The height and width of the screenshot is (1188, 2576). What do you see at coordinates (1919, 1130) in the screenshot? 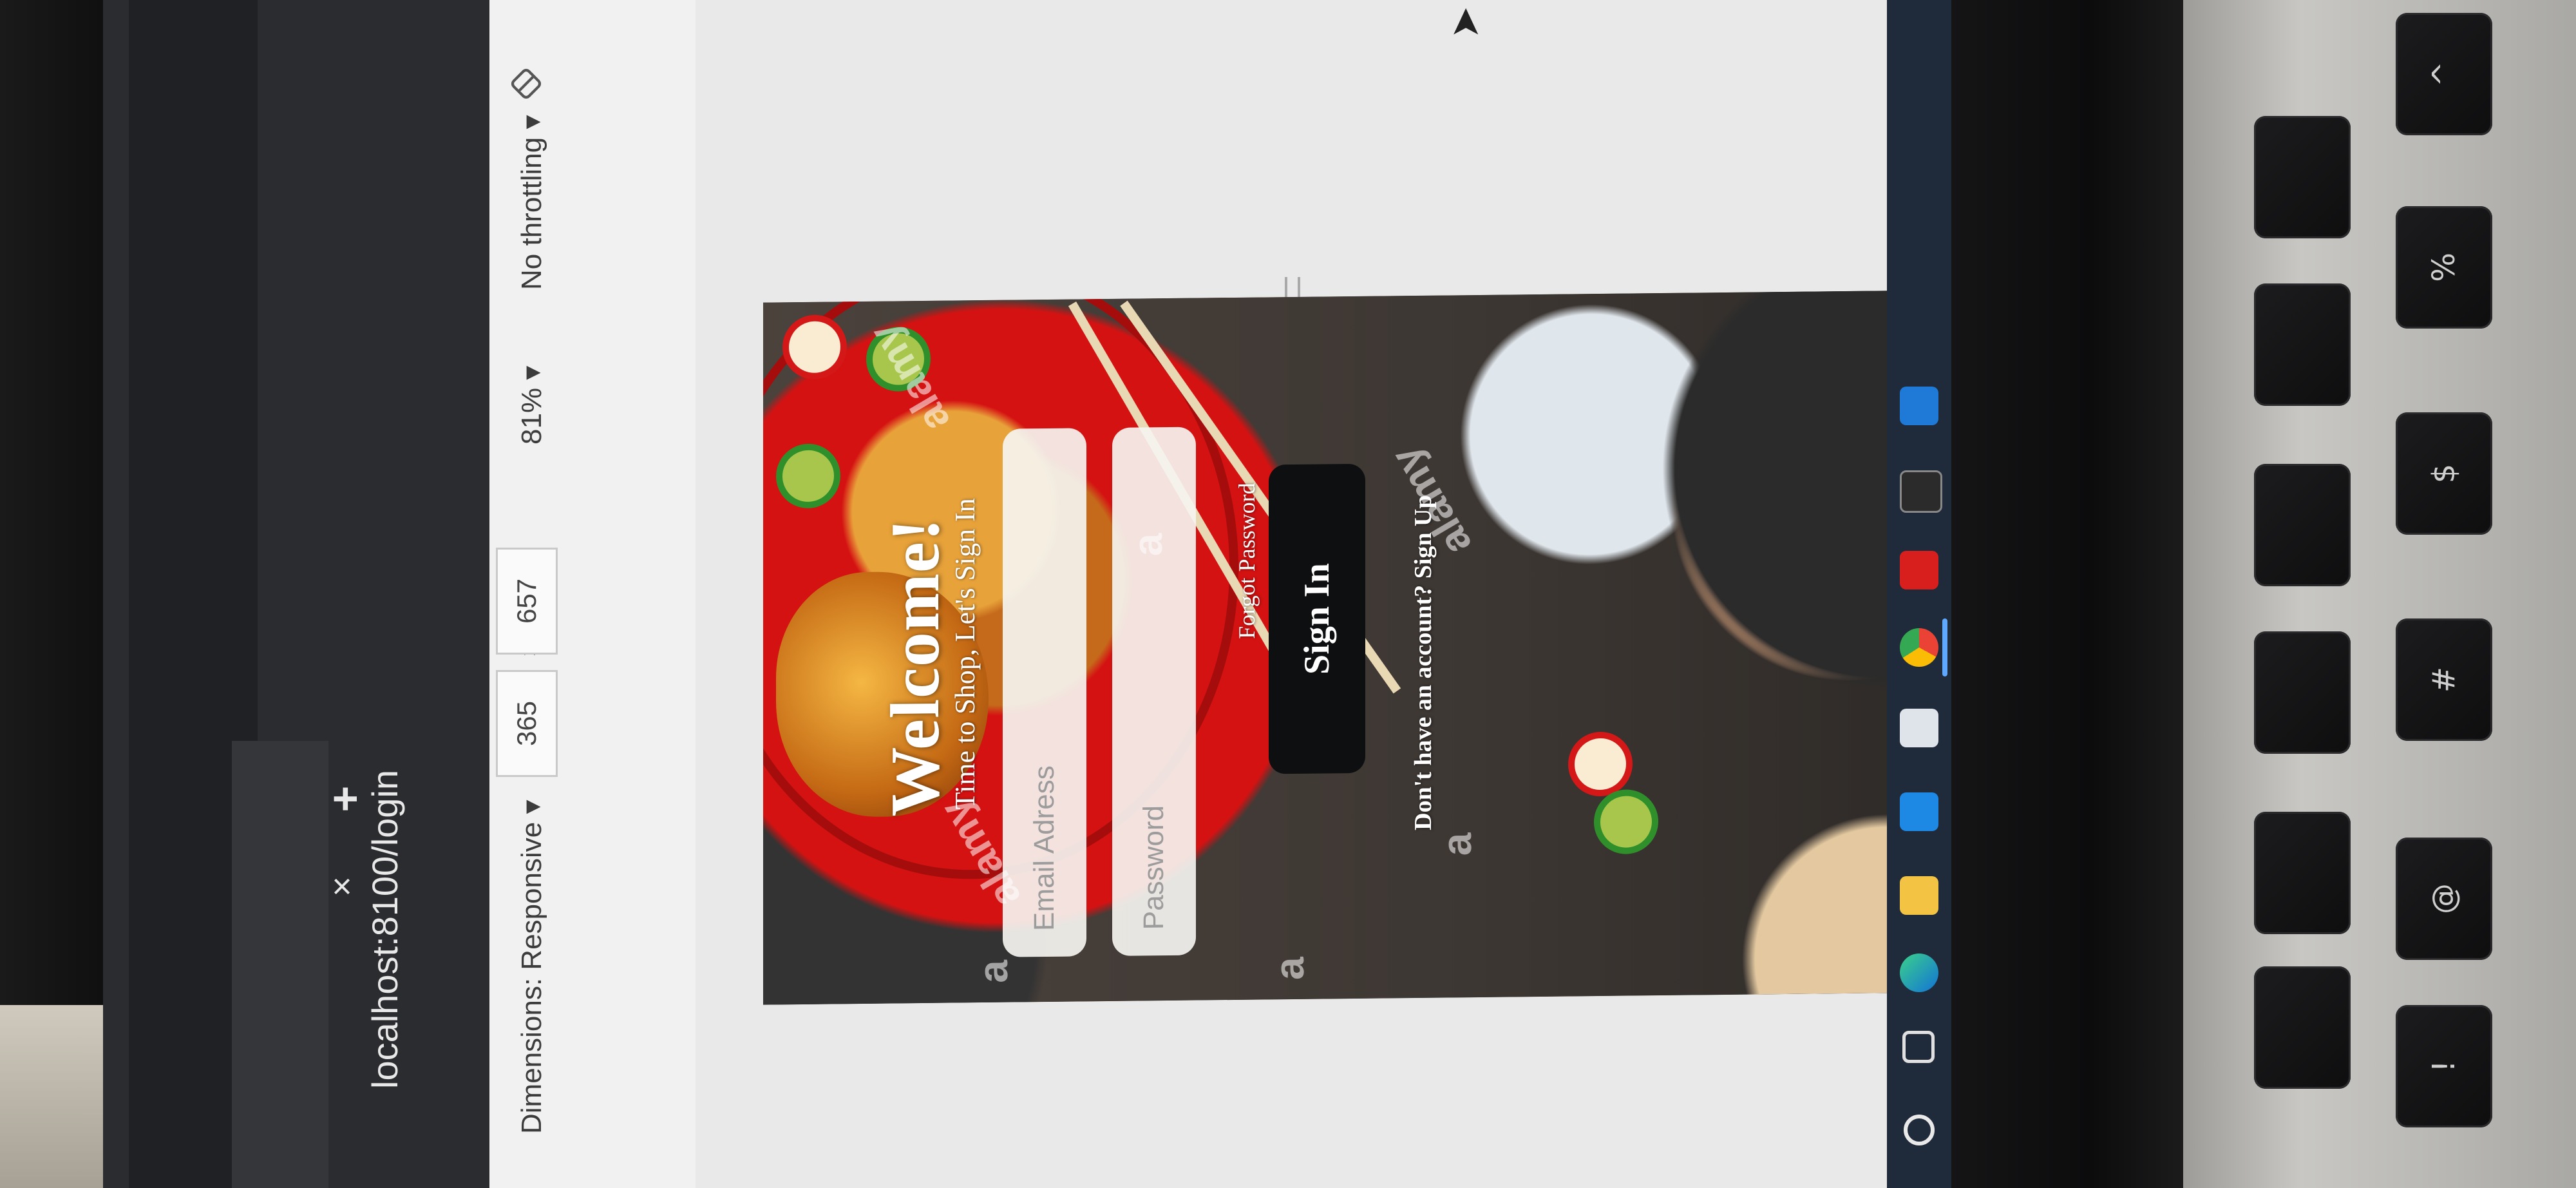
I see `search-icon` at bounding box center [1919, 1130].